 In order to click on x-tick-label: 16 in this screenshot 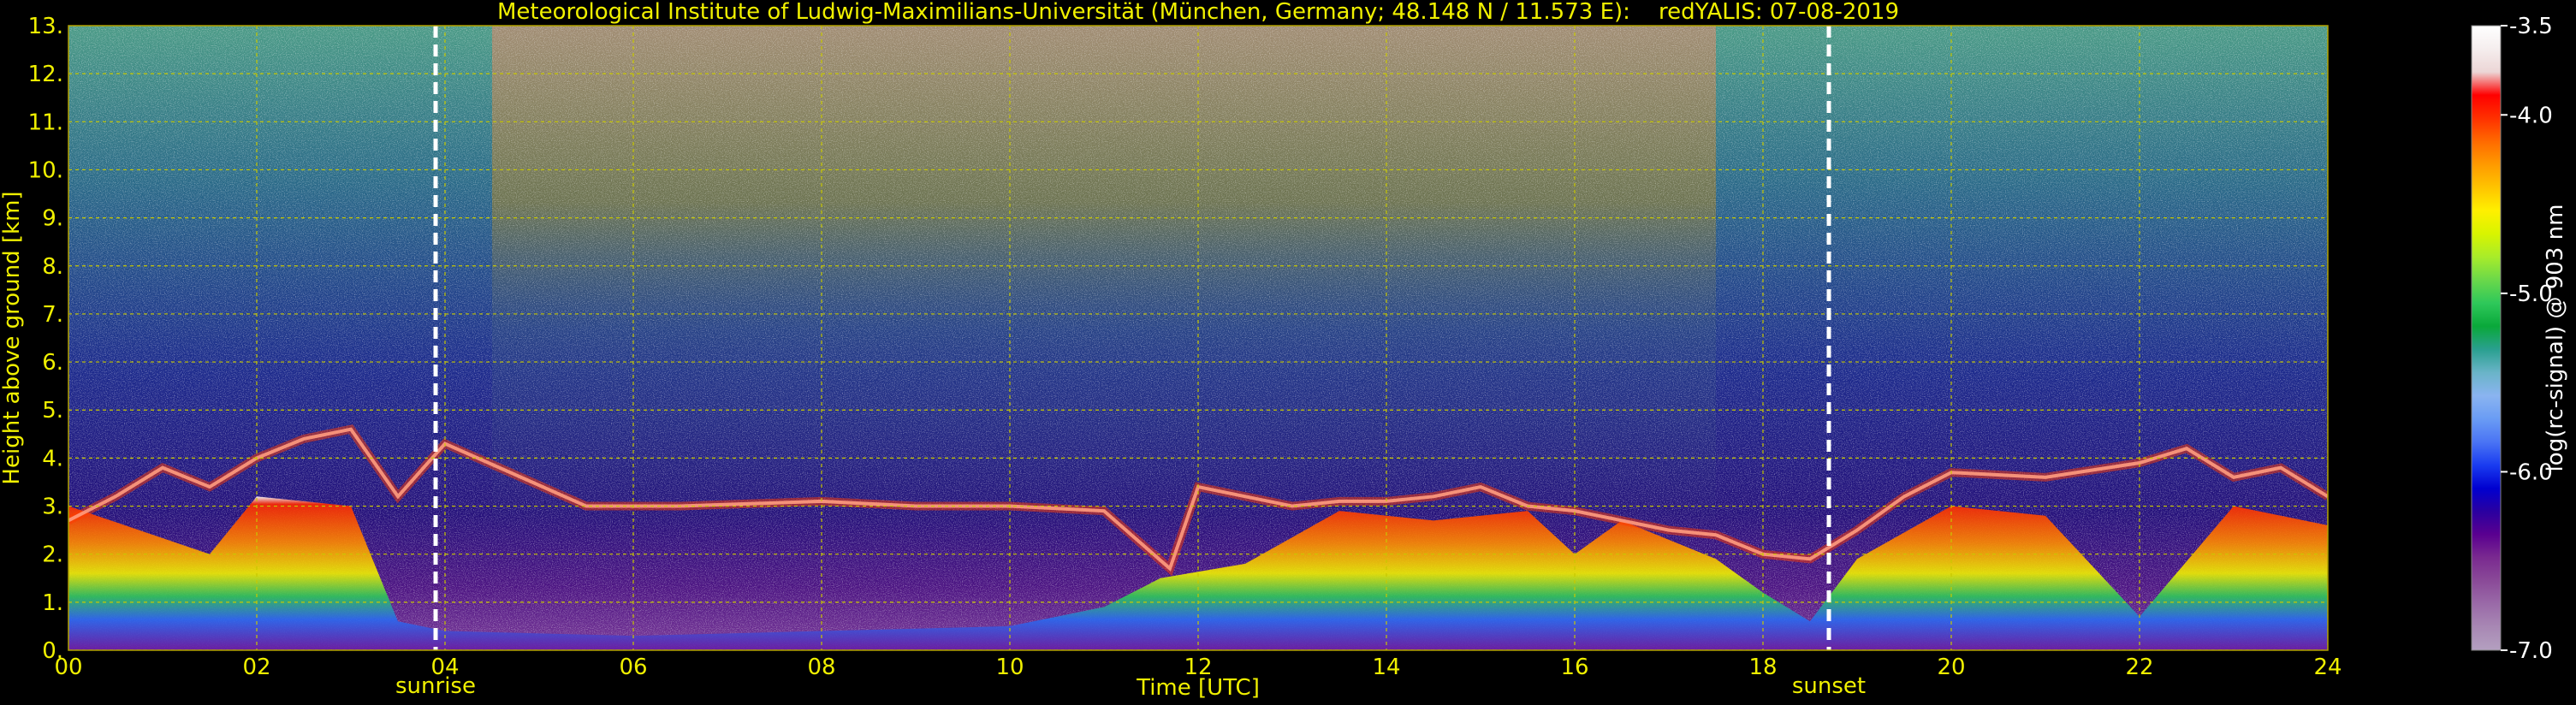, I will do `click(1574, 667)`.